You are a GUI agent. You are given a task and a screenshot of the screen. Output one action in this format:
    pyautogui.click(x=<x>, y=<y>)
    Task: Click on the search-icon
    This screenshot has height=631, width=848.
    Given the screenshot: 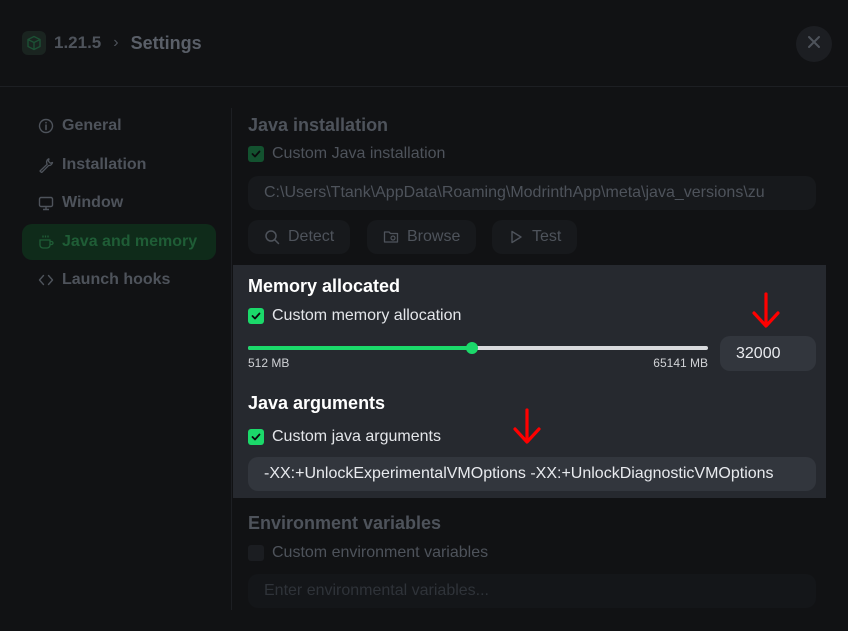 What is the action you would take?
    pyautogui.click(x=272, y=237)
    